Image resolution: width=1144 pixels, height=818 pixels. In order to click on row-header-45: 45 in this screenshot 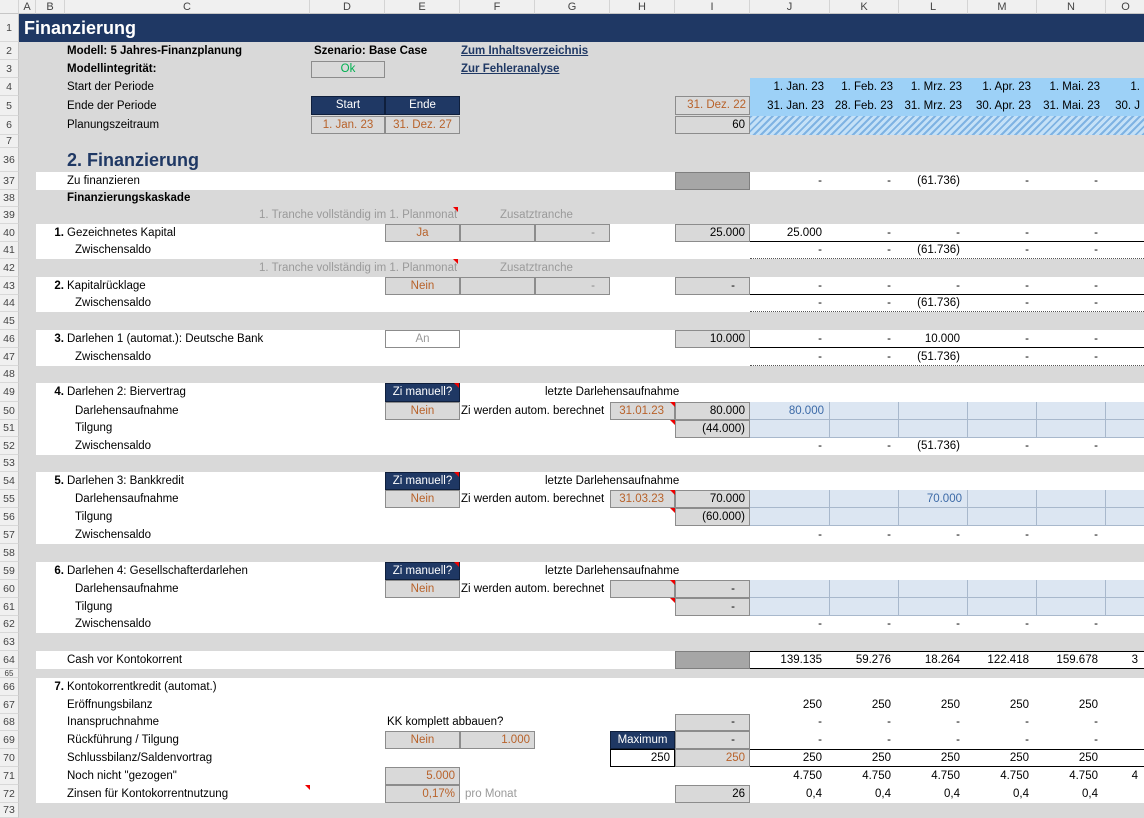, I will do `click(9, 321)`.